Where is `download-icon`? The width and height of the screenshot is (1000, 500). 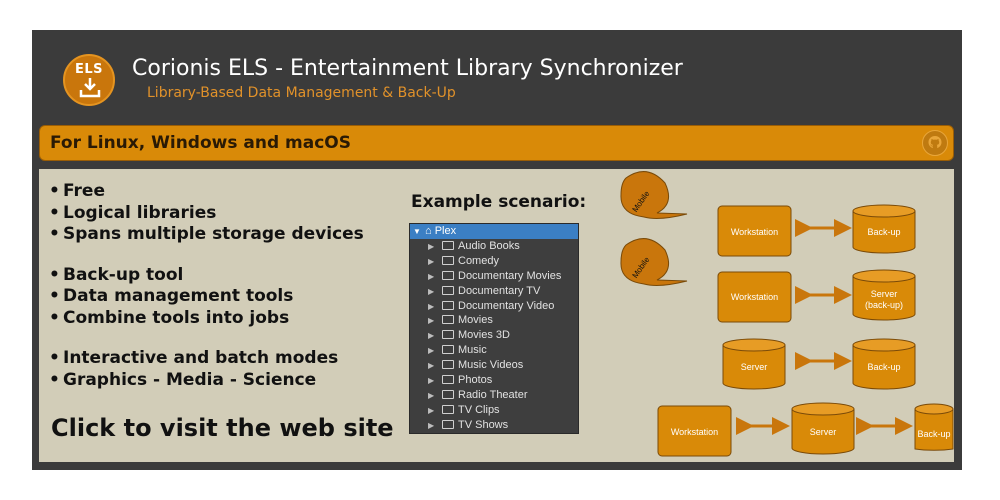 download-icon is located at coordinates (90, 88).